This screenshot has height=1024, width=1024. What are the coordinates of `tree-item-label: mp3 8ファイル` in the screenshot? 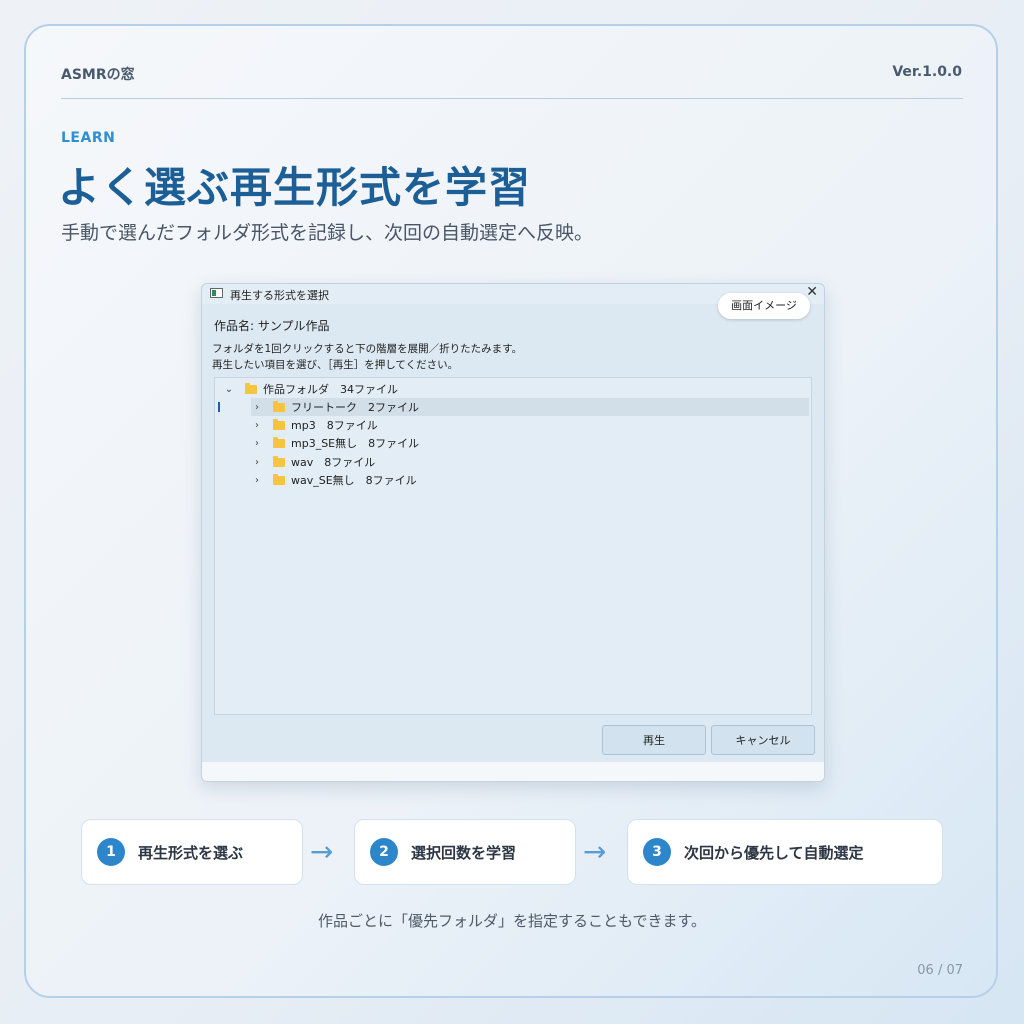 It's located at (334, 425).